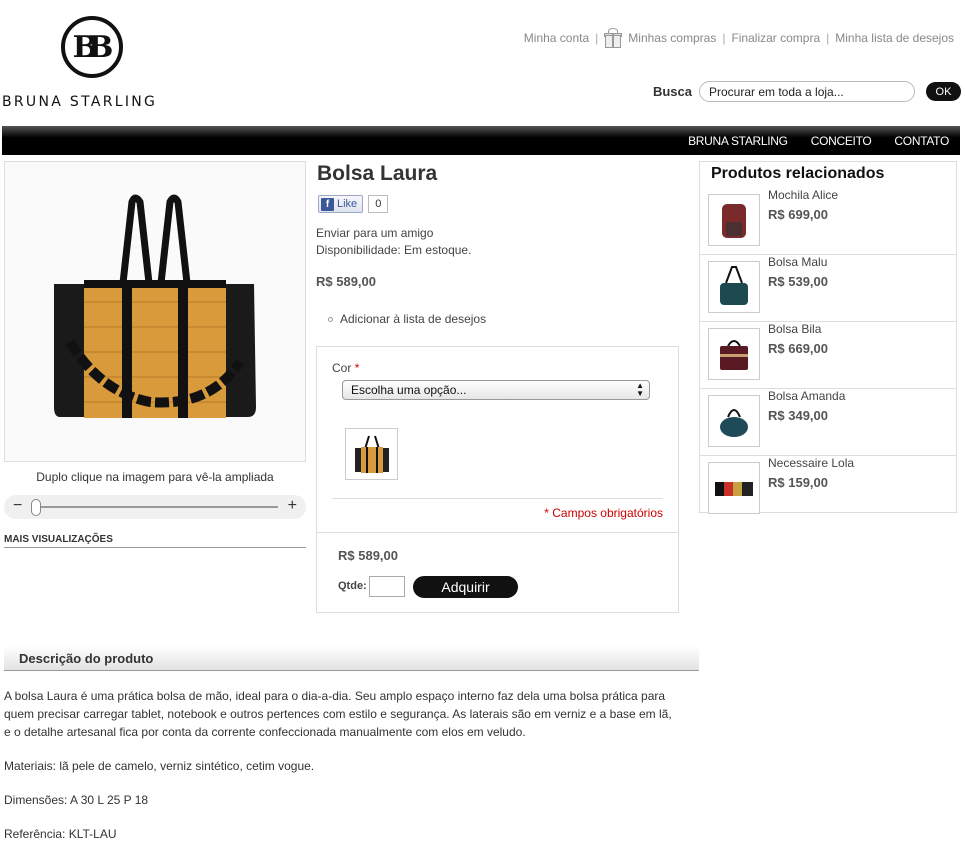 Image resolution: width=965 pixels, height=861 pixels. I want to click on gift-icon, so click(613, 38).